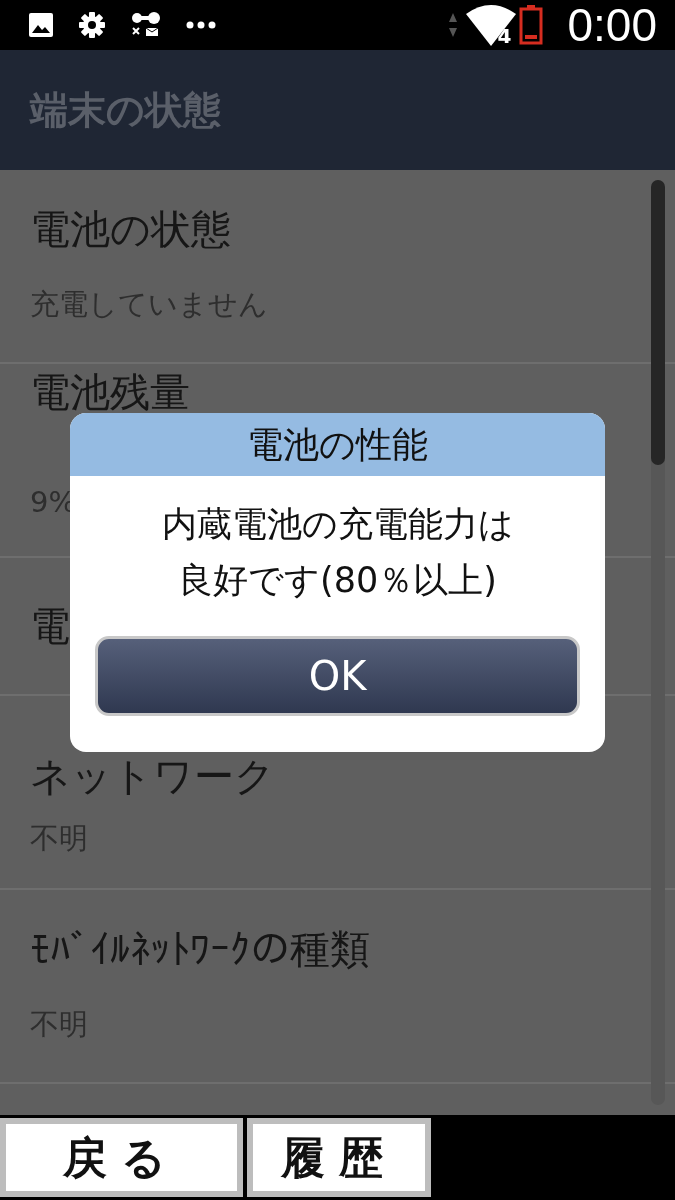 The height and width of the screenshot is (1200, 675). I want to click on ok-button: OK, so click(337, 676).